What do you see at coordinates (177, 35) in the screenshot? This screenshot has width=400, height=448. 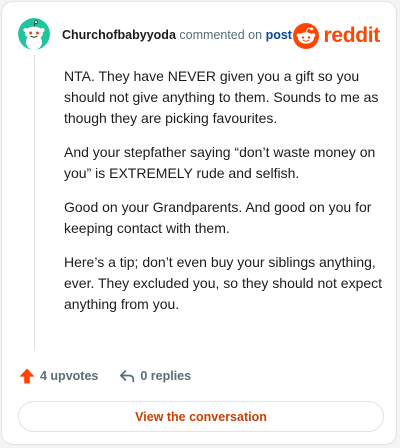 I see `comment-meta: Churchofbabyyoda commented on post` at bounding box center [177, 35].